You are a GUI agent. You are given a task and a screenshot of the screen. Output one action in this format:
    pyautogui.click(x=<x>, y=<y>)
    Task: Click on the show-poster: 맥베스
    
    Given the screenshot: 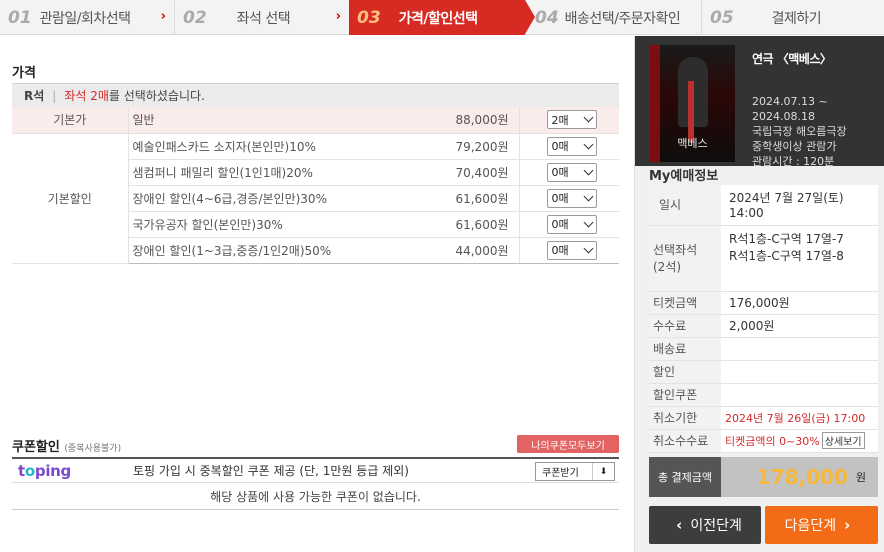 What is the action you would take?
    pyautogui.click(x=692, y=103)
    